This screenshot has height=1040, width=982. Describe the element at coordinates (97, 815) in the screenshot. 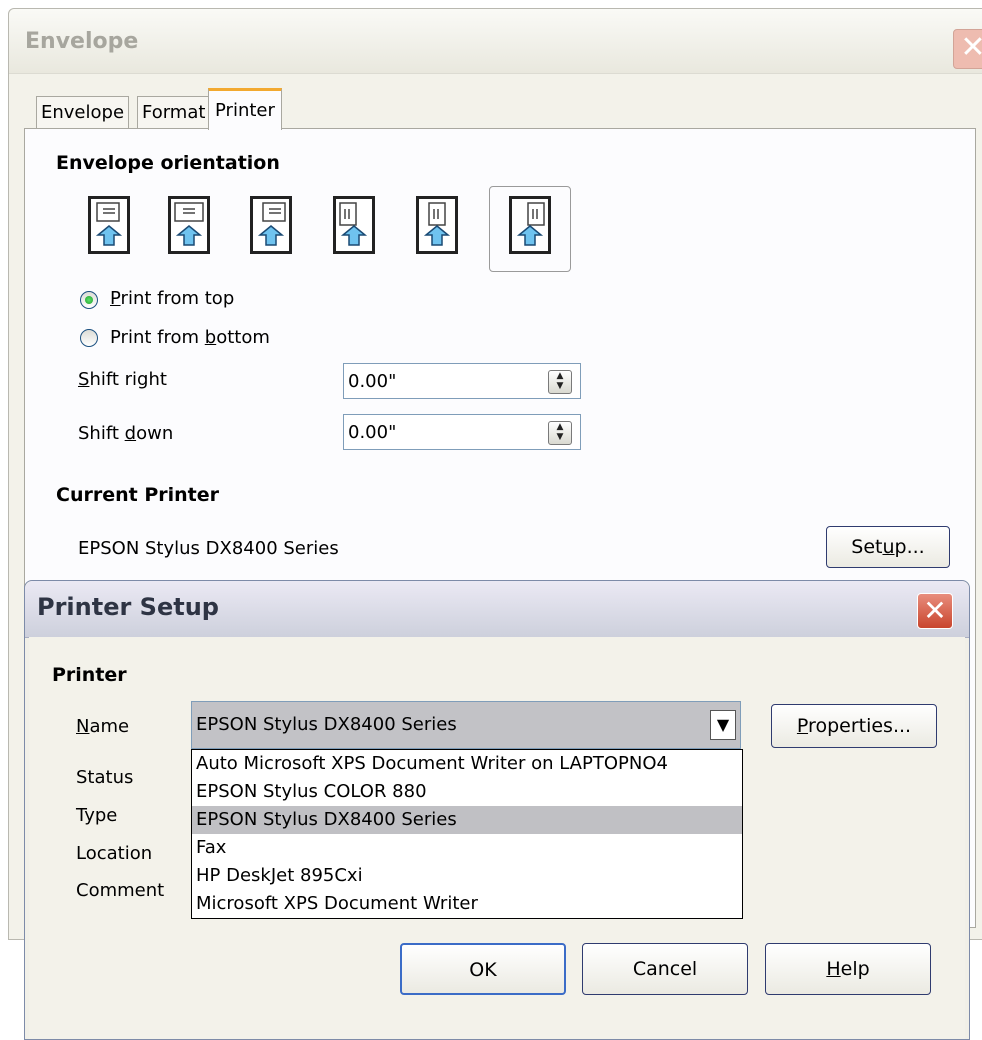

I see `type-label: Type` at that location.